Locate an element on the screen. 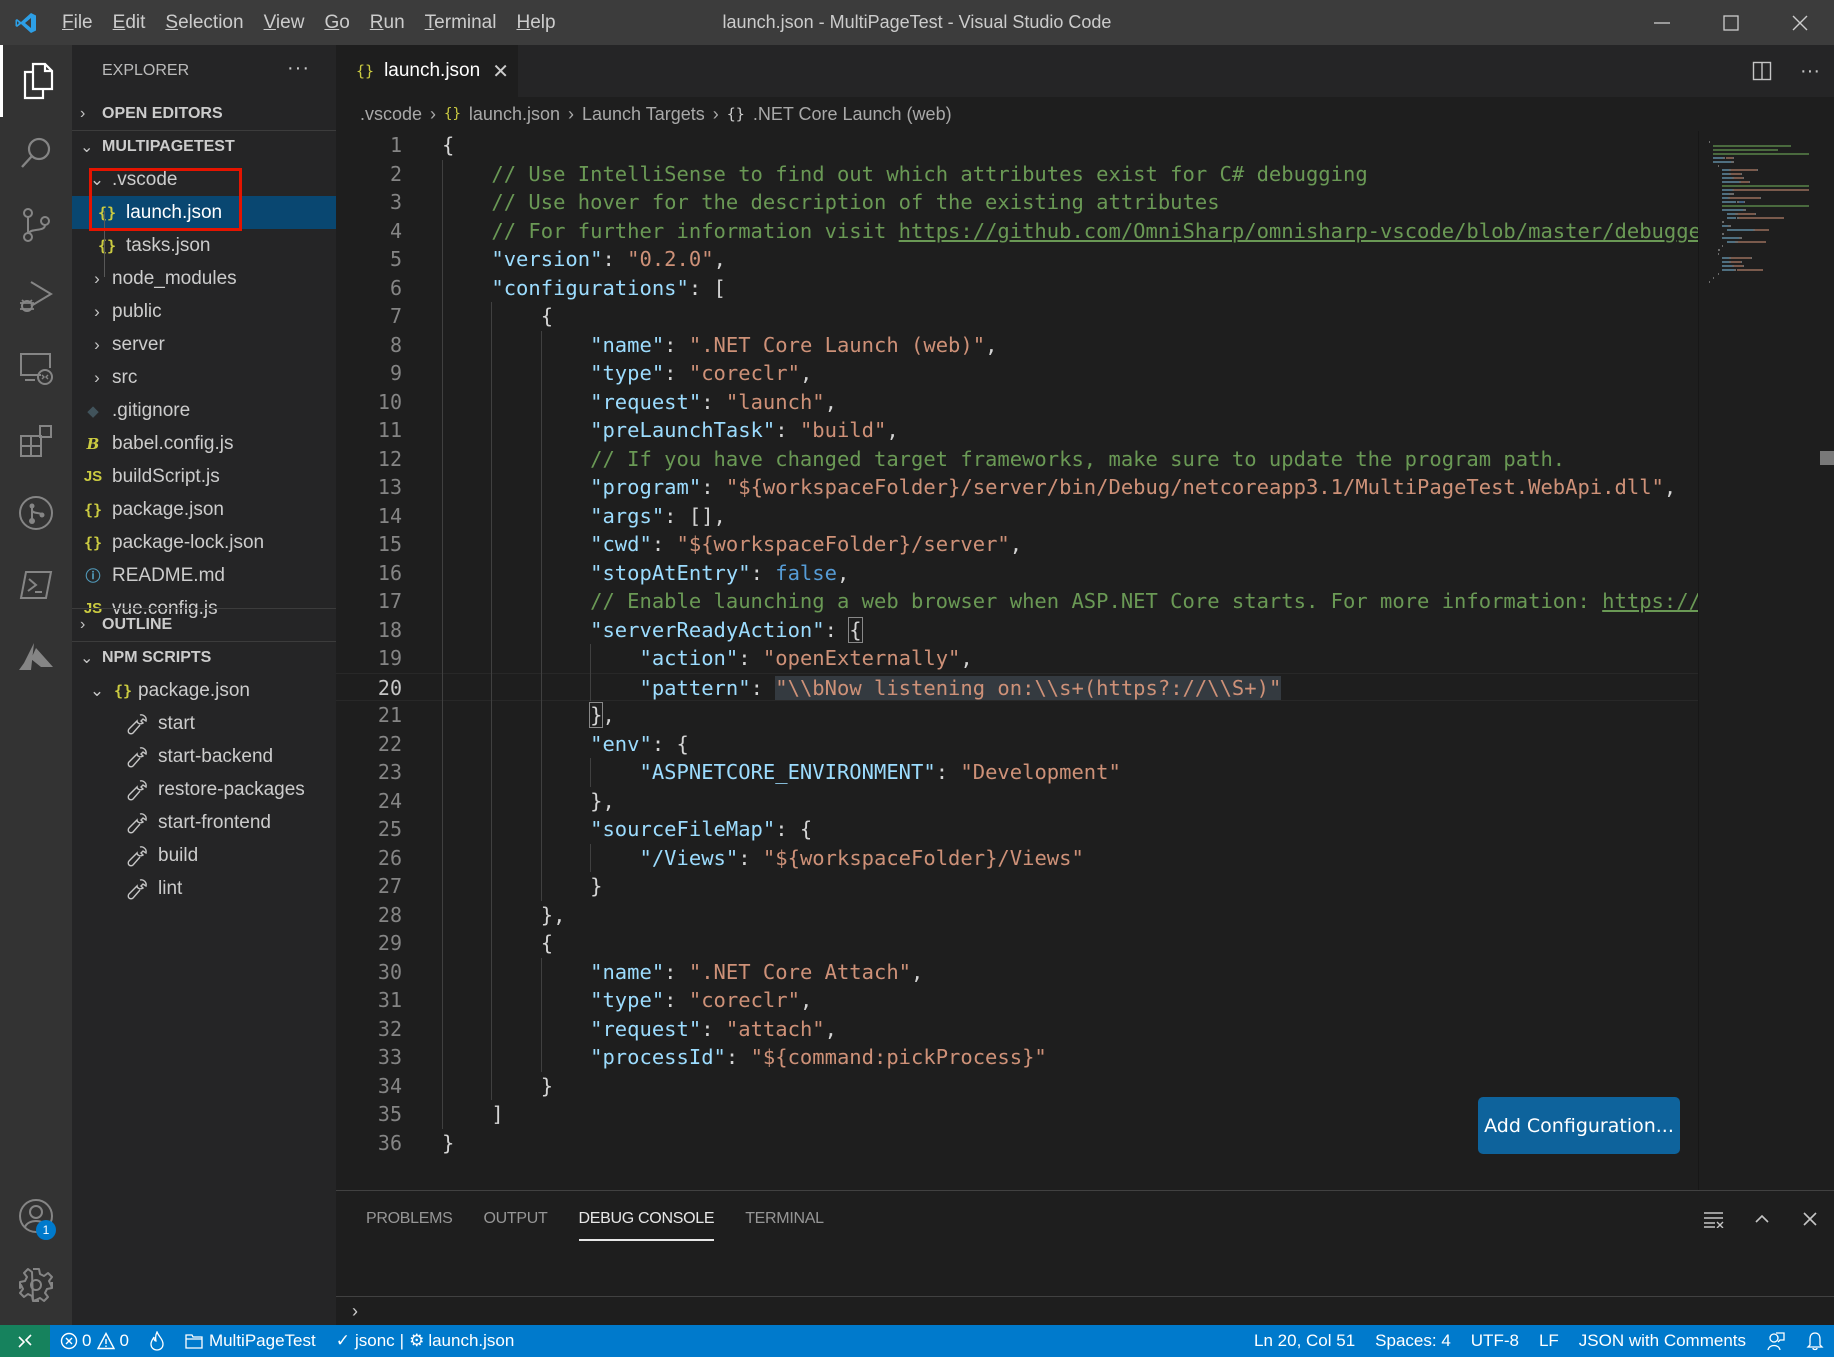 The width and height of the screenshot is (1834, 1357). split-editor-icon is located at coordinates (1762, 71).